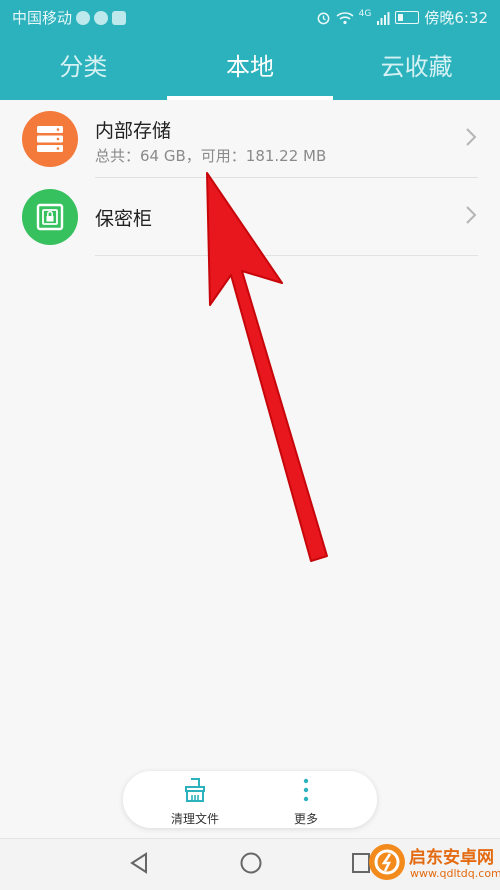  I want to click on tab-category: 分类, so click(83, 68).